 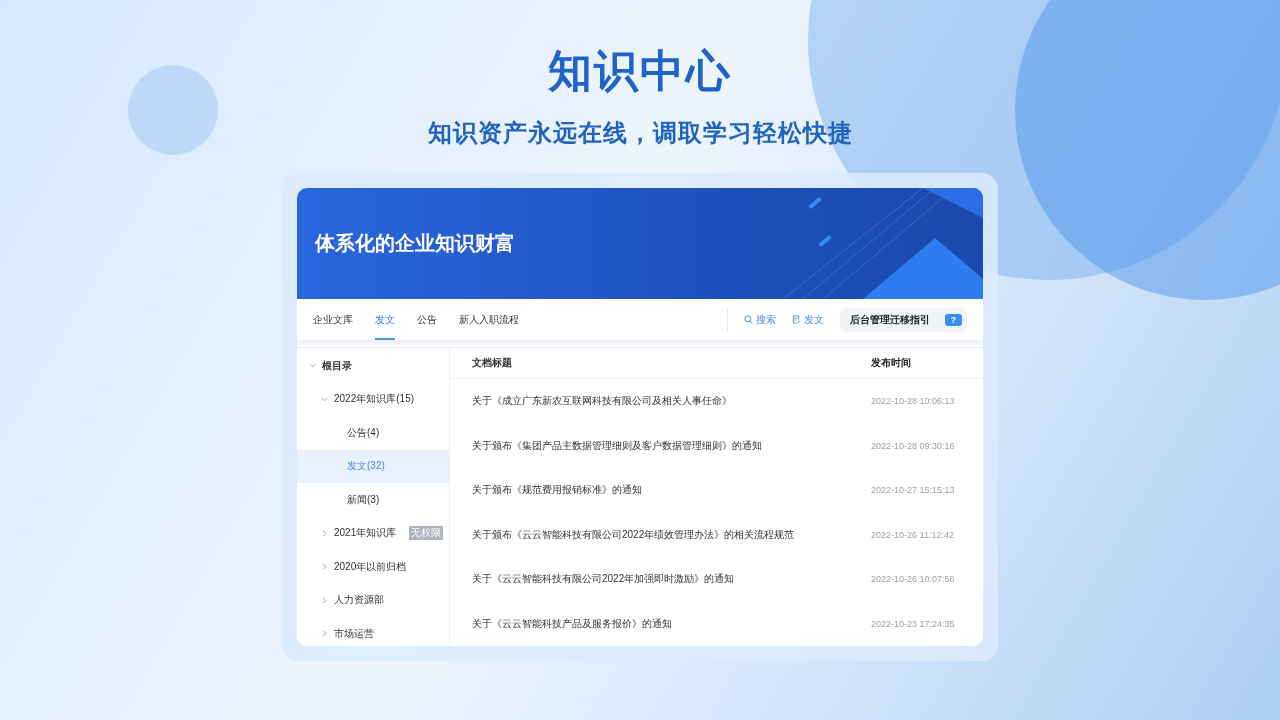 What do you see at coordinates (640, 133) in the screenshot?
I see `page-subtitle: 知识资产永远在线，调取学习轻松快捷` at bounding box center [640, 133].